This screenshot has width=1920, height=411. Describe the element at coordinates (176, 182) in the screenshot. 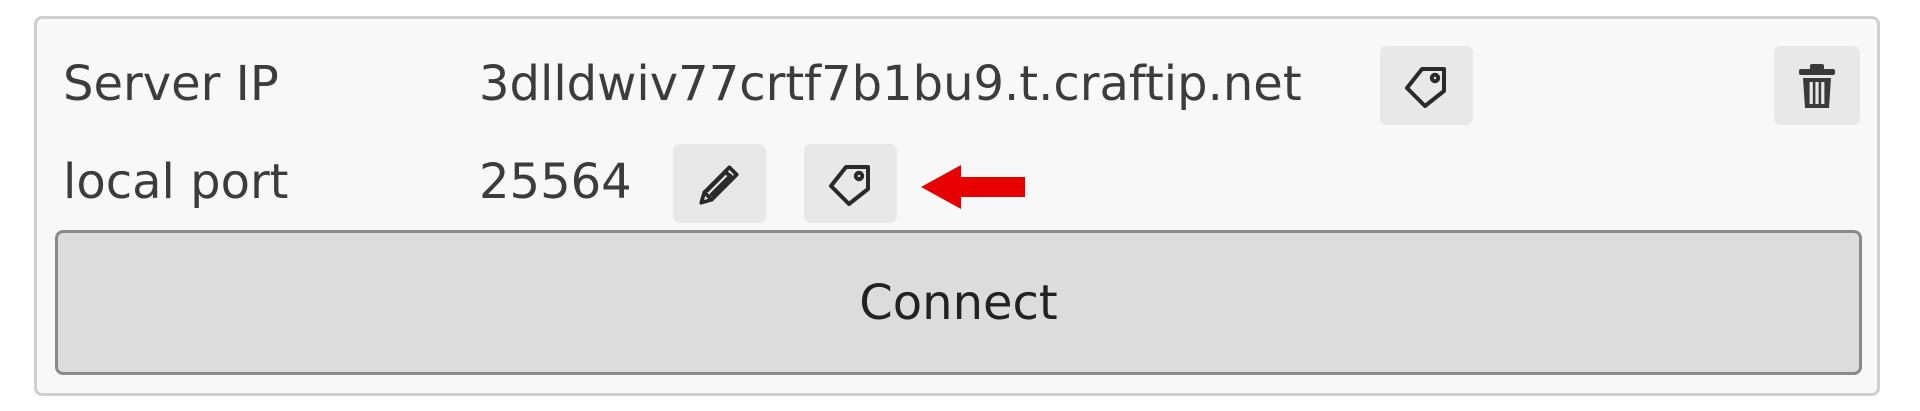

I see `local-port-label: local port` at that location.